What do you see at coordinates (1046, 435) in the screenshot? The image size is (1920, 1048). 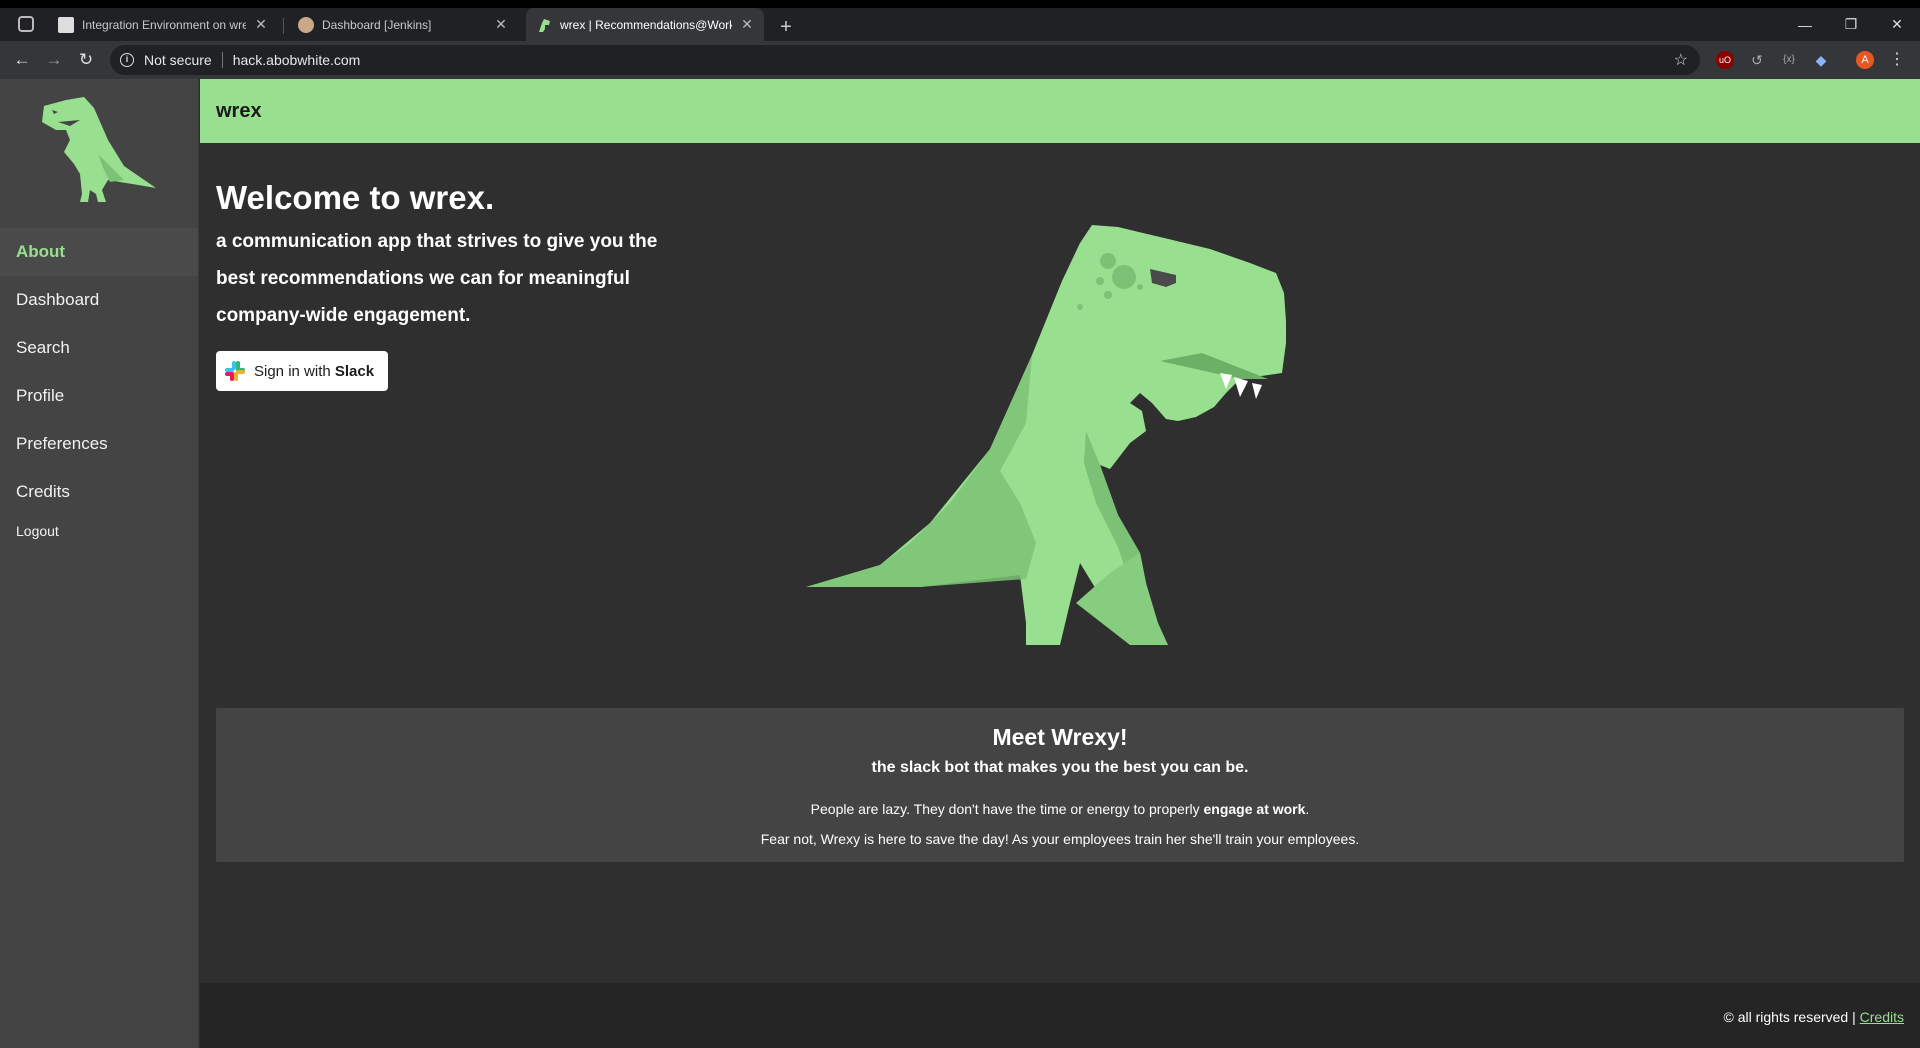 I see `wrexy-dinosaur-illustration` at bounding box center [1046, 435].